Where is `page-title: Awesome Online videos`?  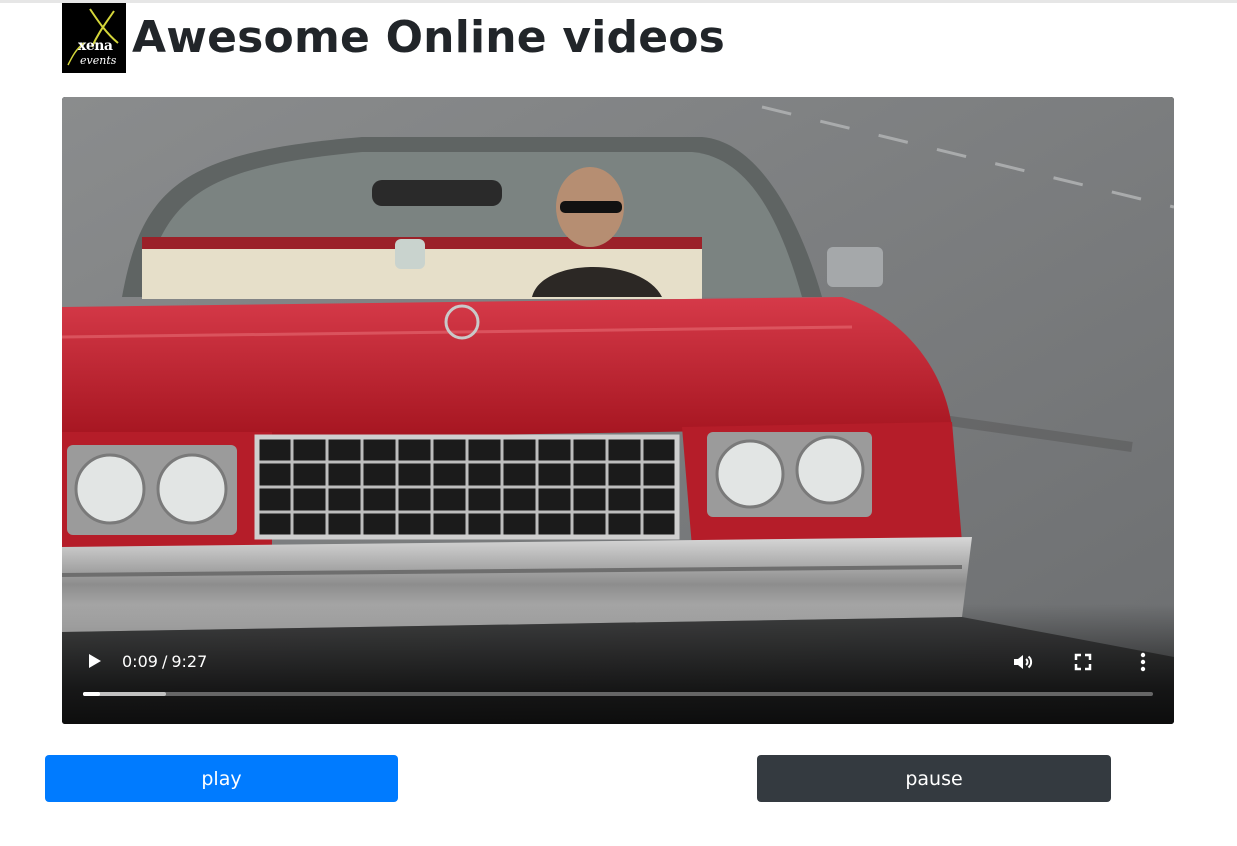
page-title: Awesome Online videos is located at coordinates (429, 37).